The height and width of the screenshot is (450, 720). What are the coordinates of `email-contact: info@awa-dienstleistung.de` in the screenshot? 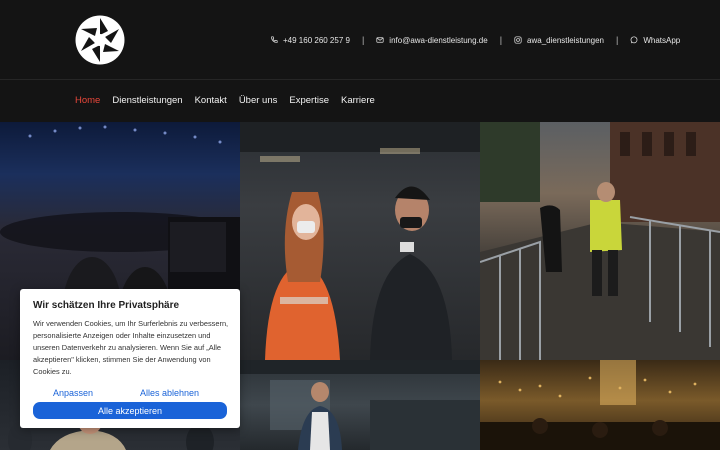 It's located at (432, 40).